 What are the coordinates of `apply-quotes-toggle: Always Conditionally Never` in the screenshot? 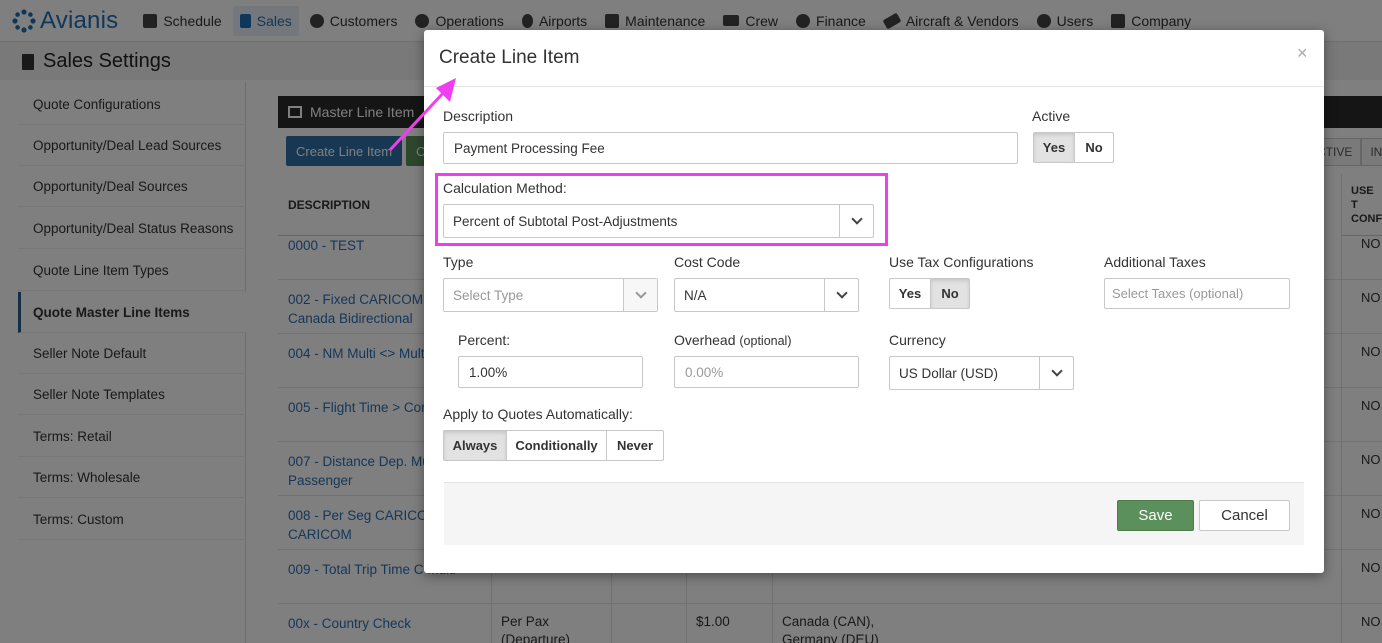 It's located at (553, 445).